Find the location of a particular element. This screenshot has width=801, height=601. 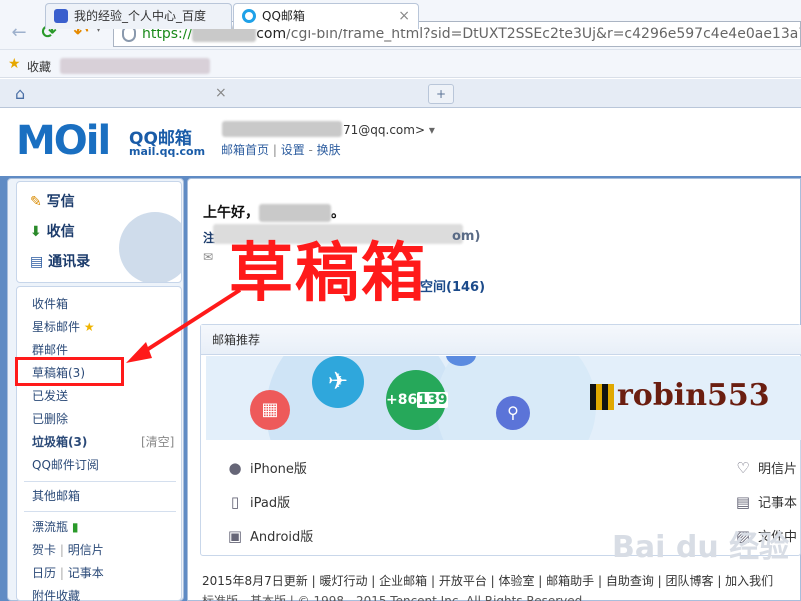

annotation-highlight-box is located at coordinates (69, 371).